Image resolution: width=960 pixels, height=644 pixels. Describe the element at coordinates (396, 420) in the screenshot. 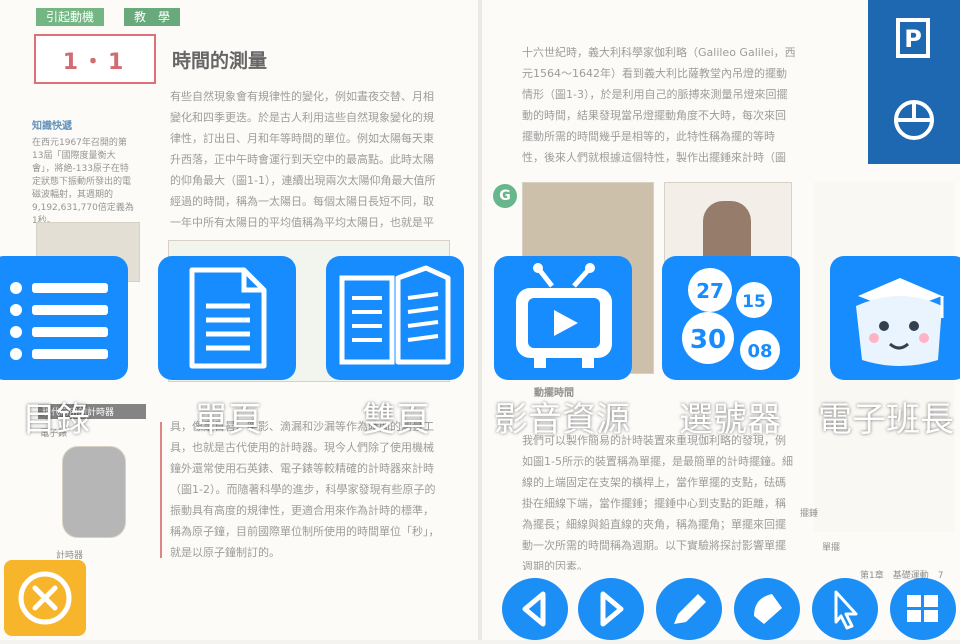

I see `menu-label-double-page: 雙頁` at that location.